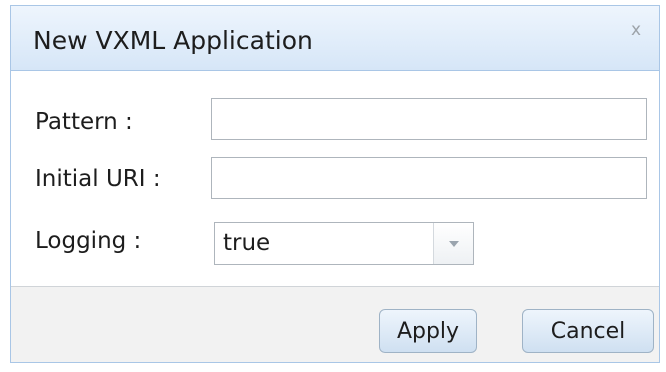  I want to click on logging-selected-value: true, so click(247, 243).